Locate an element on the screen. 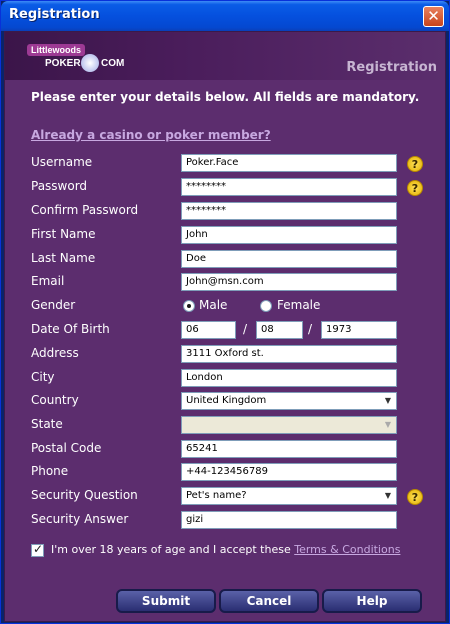  country-selected-value: United Kingdom is located at coordinates (226, 400).